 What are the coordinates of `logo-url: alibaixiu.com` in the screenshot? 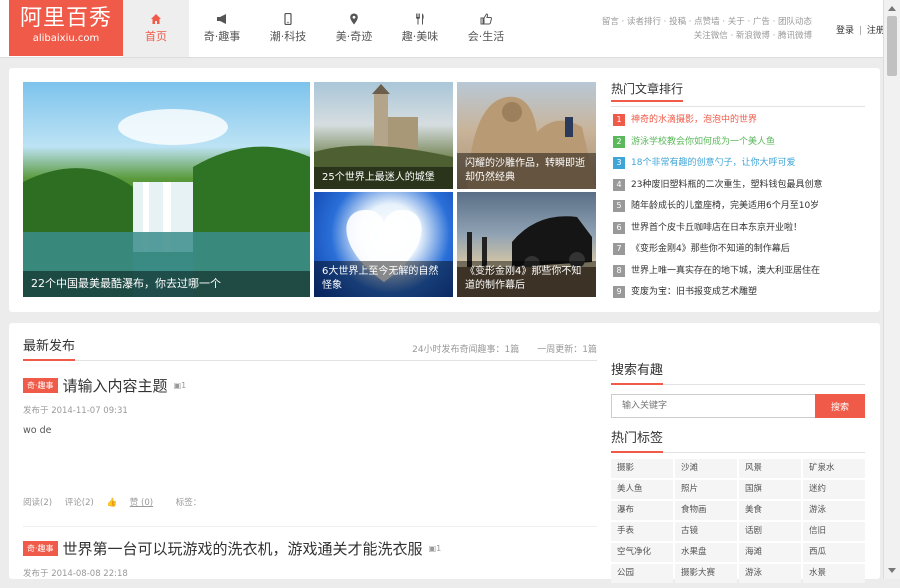 It's located at (66, 38).